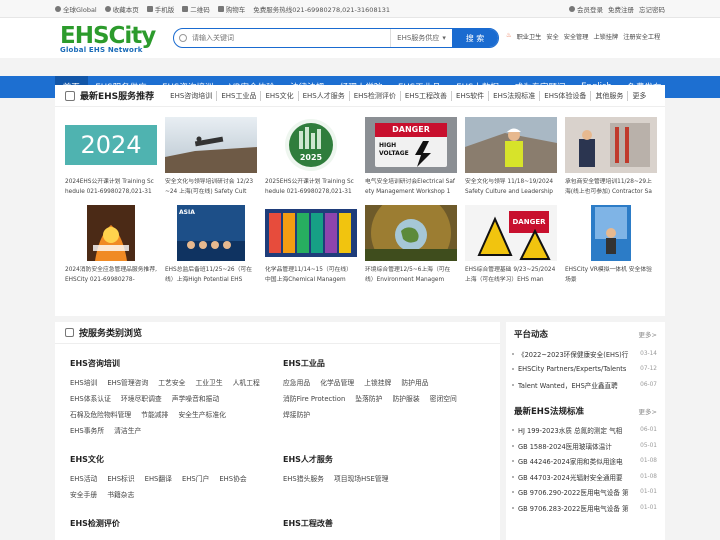 Image resolution: width=720 pixels, height=540 pixels. What do you see at coordinates (208, 383) in the screenshot?
I see `category-link: 工业卫生` at bounding box center [208, 383].